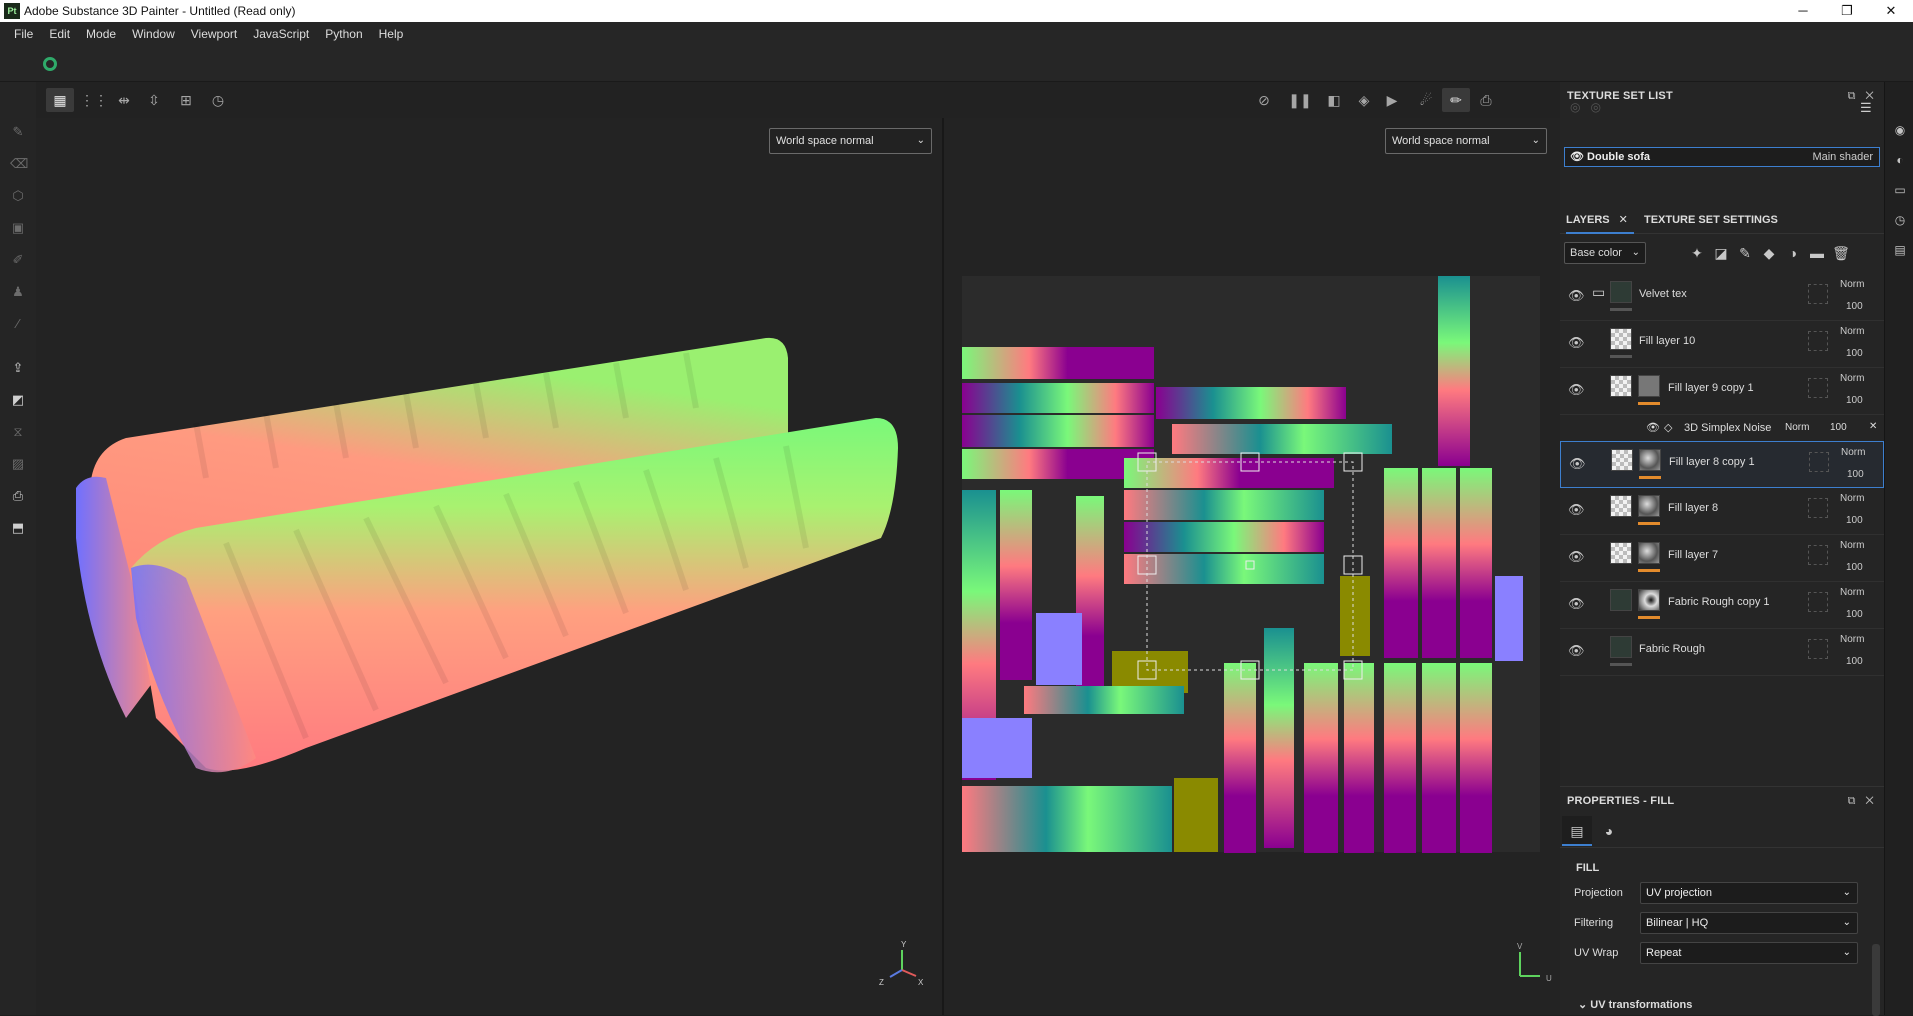 The height and width of the screenshot is (1016, 1913). What do you see at coordinates (1392, 100) in the screenshot?
I see `camera-icon: ▶` at bounding box center [1392, 100].